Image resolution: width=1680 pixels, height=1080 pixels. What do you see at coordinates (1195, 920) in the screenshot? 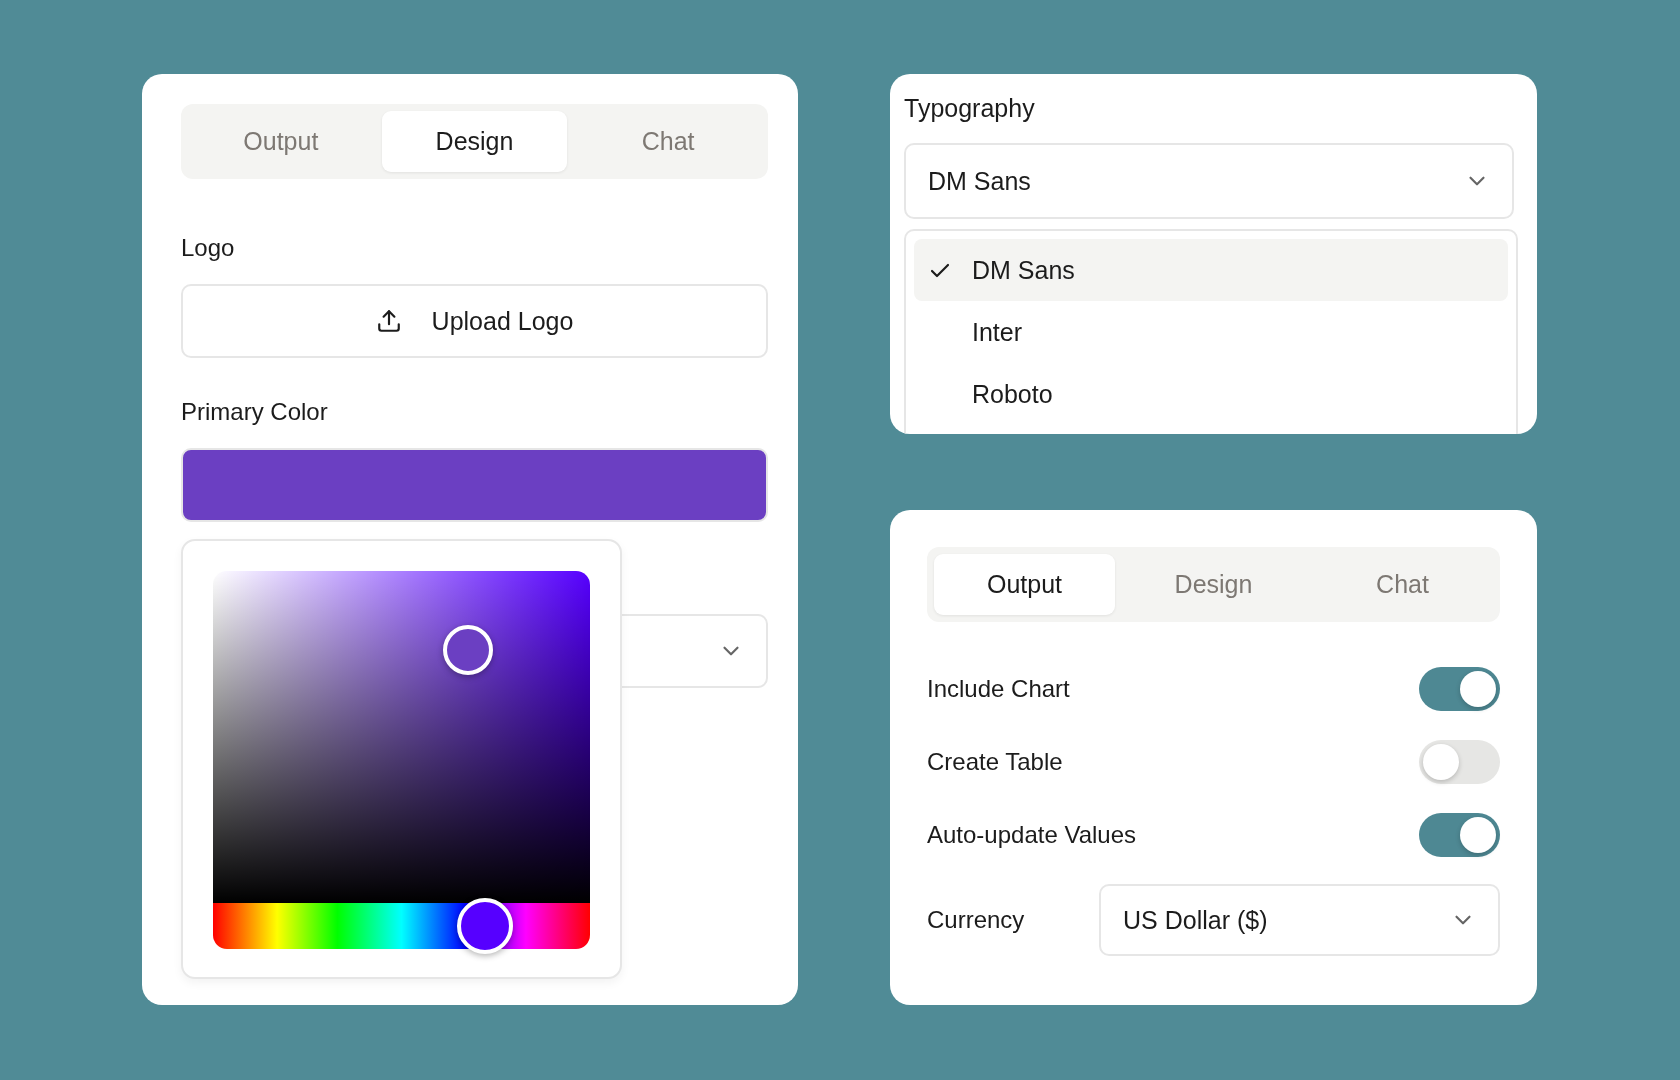
I see `select-value: US Dollar ($)` at bounding box center [1195, 920].